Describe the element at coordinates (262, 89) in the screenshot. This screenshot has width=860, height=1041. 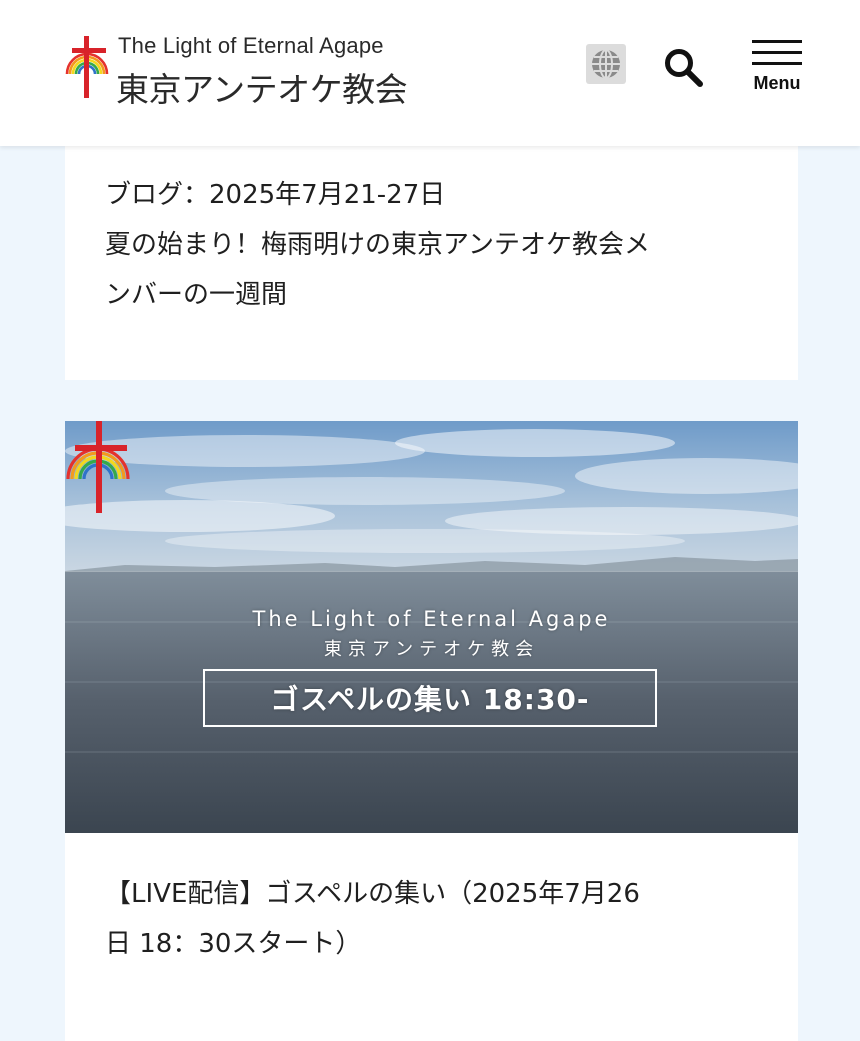
I see `logo-japanese-text: 東京アンテオケ教会` at that location.